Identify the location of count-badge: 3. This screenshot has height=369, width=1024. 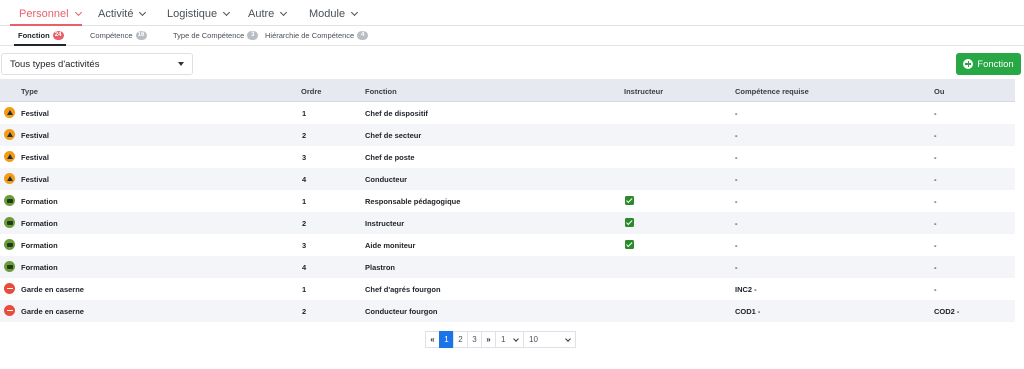
(253, 35).